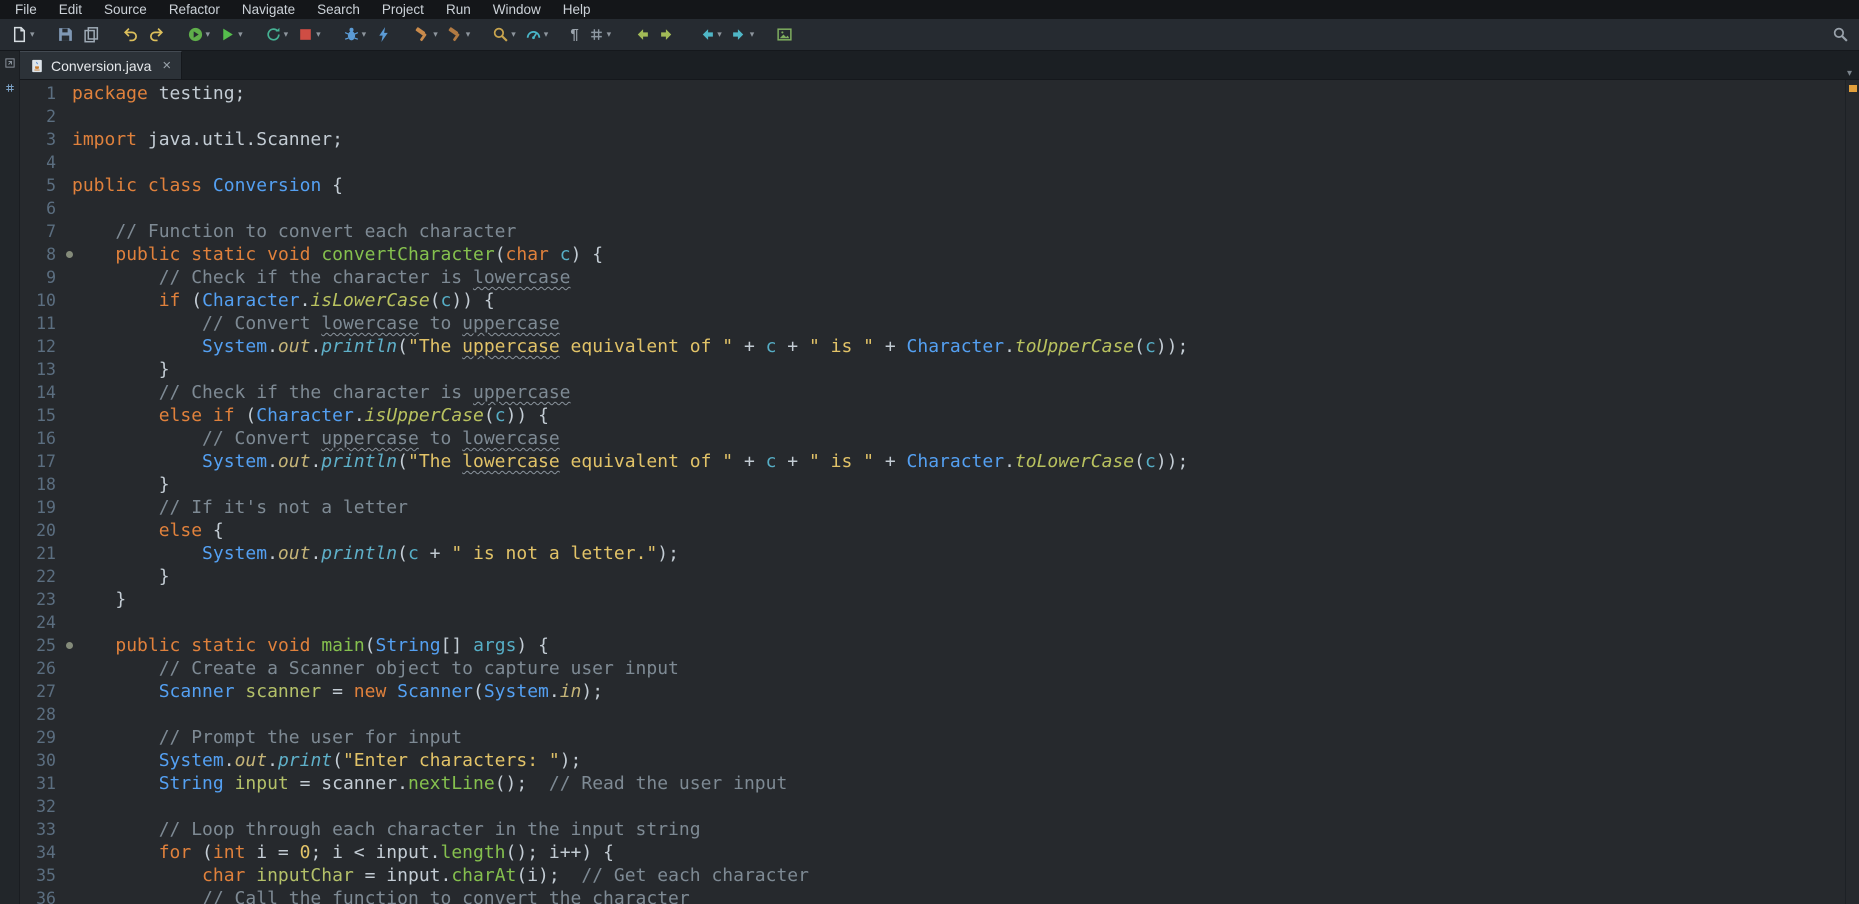 Image resolution: width=1859 pixels, height=904 pixels. What do you see at coordinates (42, 323) in the screenshot?
I see `line-number: 11` at bounding box center [42, 323].